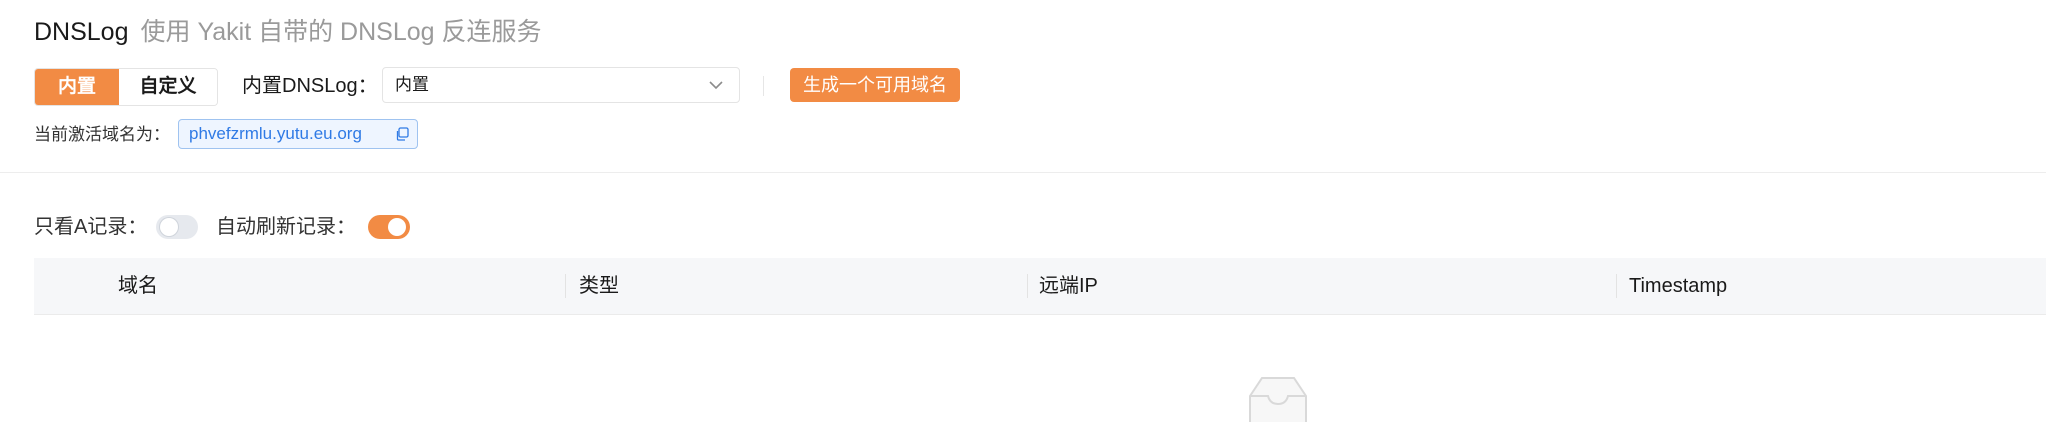 This screenshot has width=2046, height=422. Describe the element at coordinates (77, 87) in the screenshot. I see `mode-option-builtin: 内置` at that location.